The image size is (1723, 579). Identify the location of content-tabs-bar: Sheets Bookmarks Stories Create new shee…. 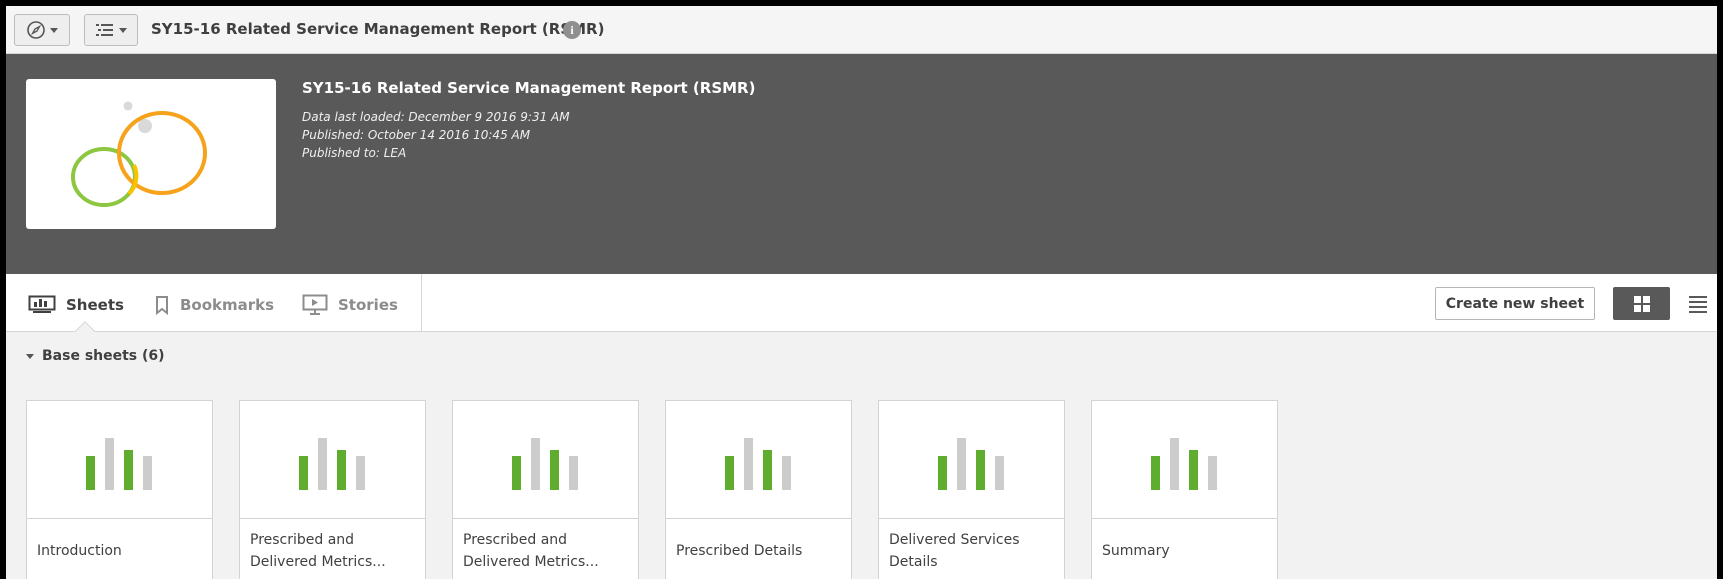
(861, 307).